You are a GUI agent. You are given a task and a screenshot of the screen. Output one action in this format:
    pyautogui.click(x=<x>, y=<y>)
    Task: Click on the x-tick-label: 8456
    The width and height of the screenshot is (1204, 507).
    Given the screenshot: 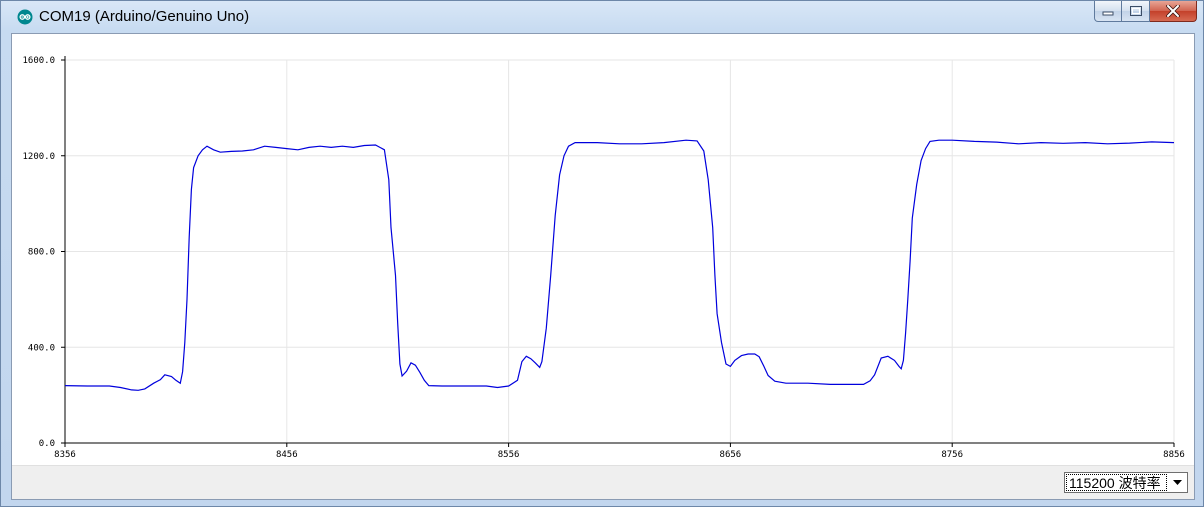 What is the action you would take?
    pyautogui.click(x=287, y=455)
    